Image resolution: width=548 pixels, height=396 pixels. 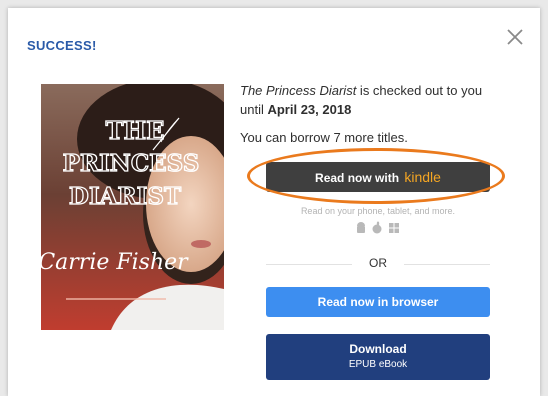 What do you see at coordinates (378, 357) in the screenshot?
I see `download-epub-button: Download EPUB eBook` at bounding box center [378, 357].